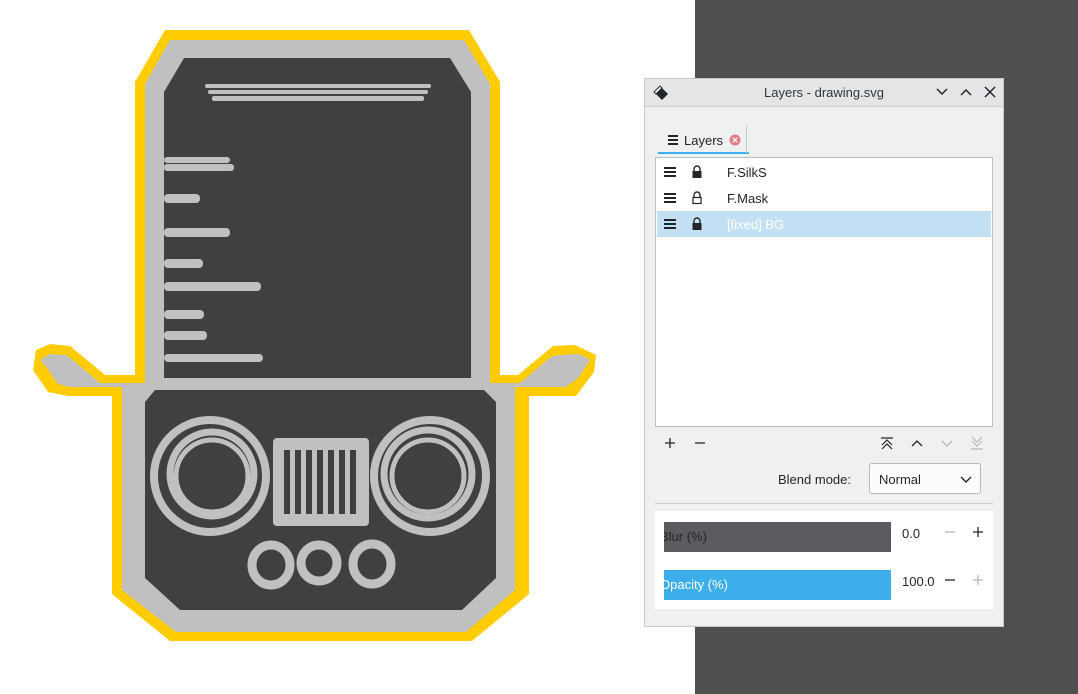 This screenshot has height=694, width=1078. I want to click on double-chevron-down-icon, so click(977, 443).